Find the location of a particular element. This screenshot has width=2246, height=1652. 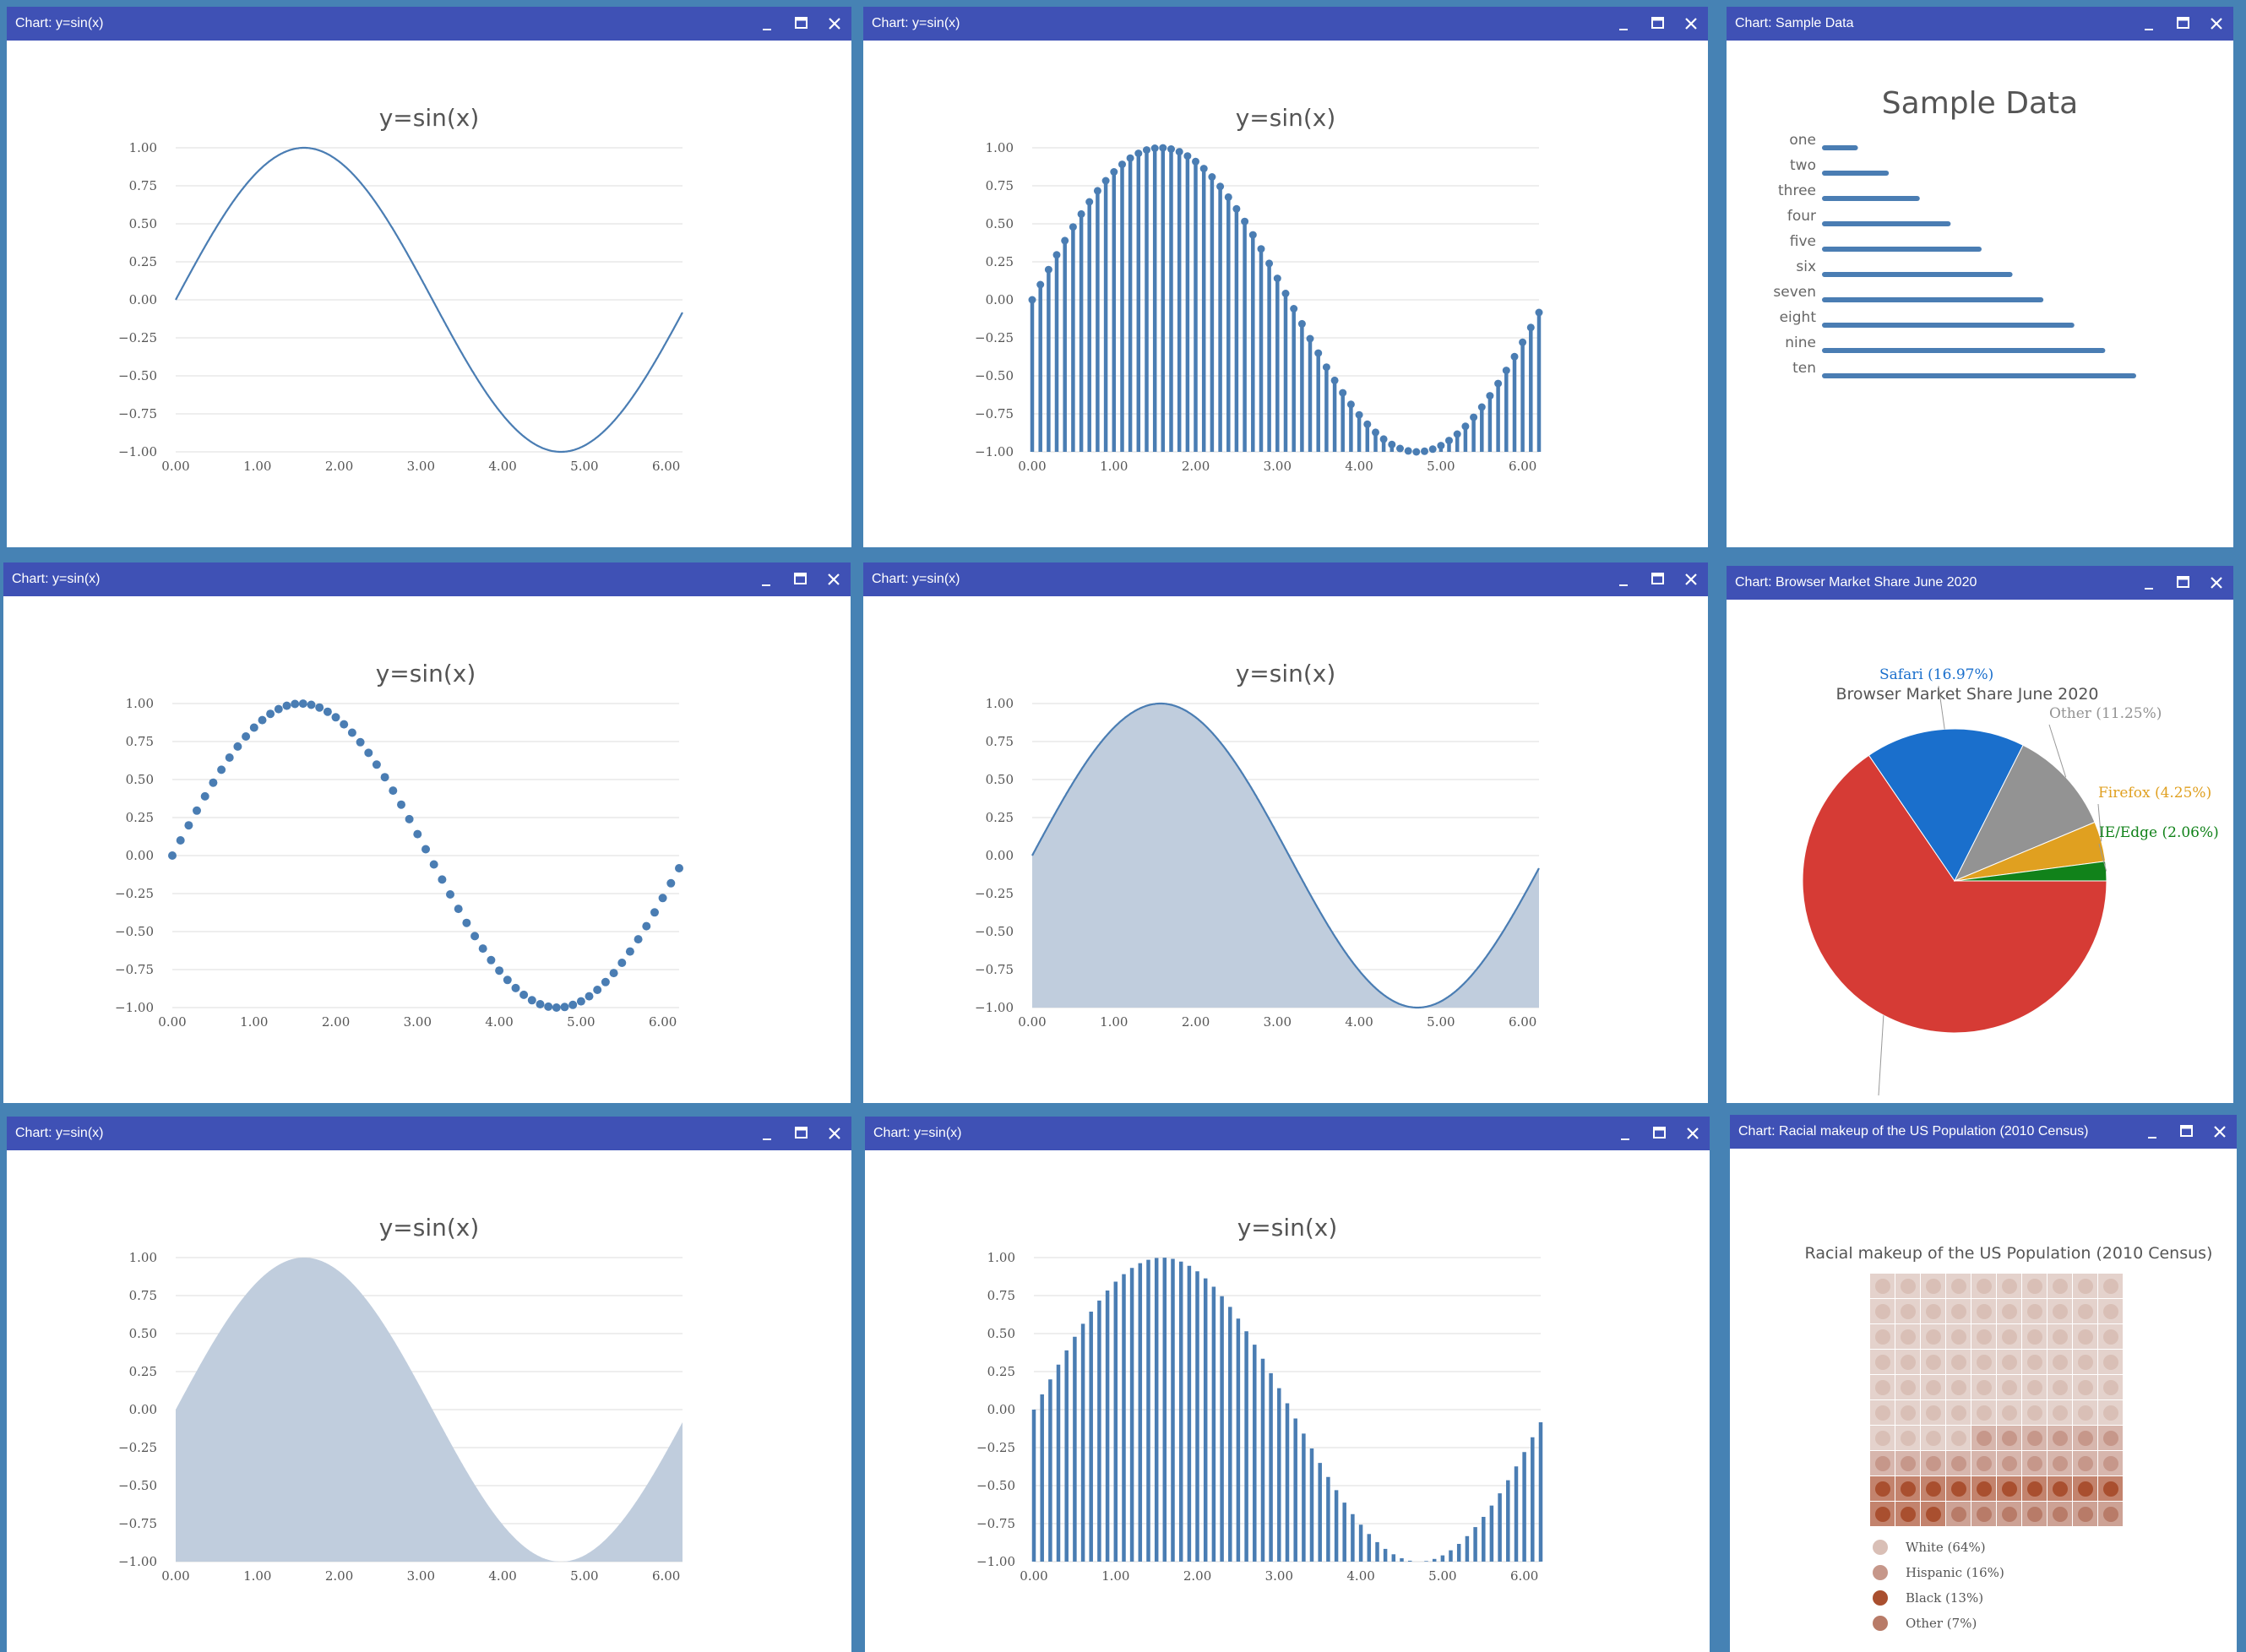

window-titlebar: Chart: Browser Market Share June 2020 is located at coordinates (1980, 583).